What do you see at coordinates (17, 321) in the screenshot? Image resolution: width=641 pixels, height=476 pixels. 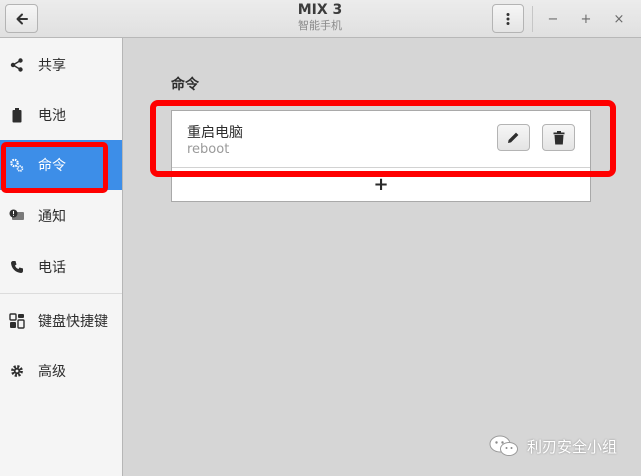 I see `keyboard-shortcuts-icon` at bounding box center [17, 321].